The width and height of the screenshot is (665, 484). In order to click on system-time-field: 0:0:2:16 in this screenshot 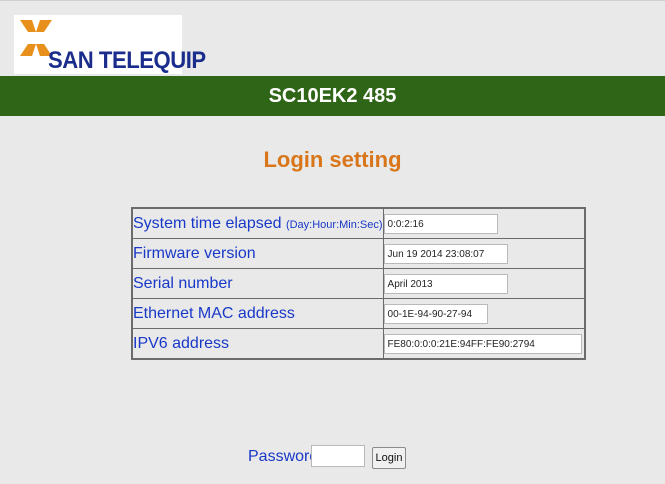, I will do `click(440, 223)`.